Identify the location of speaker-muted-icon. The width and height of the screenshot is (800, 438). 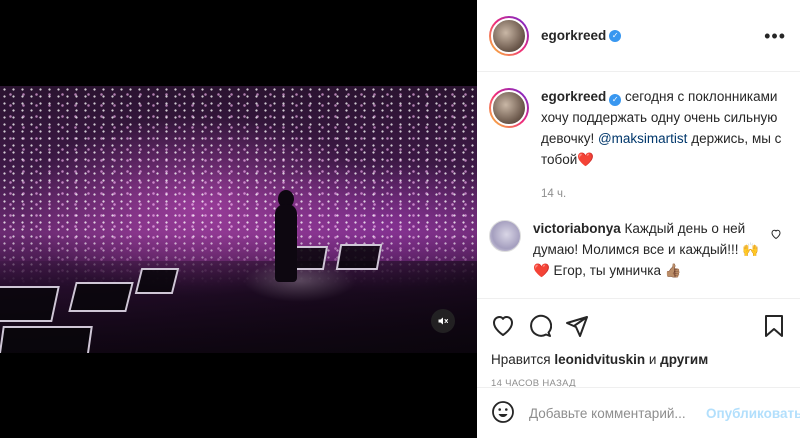
(443, 321).